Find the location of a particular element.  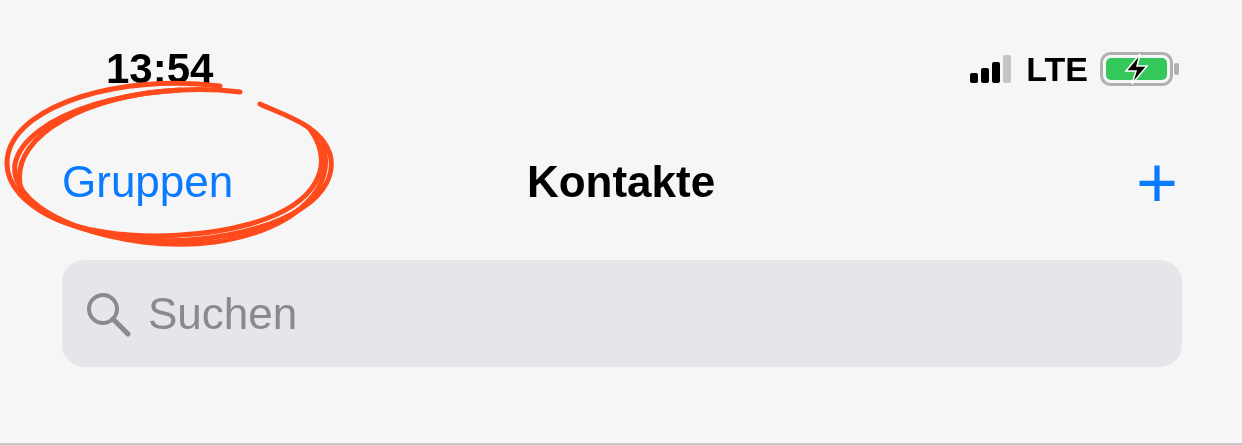

battery-charging-icon is located at coordinates (1140, 69).